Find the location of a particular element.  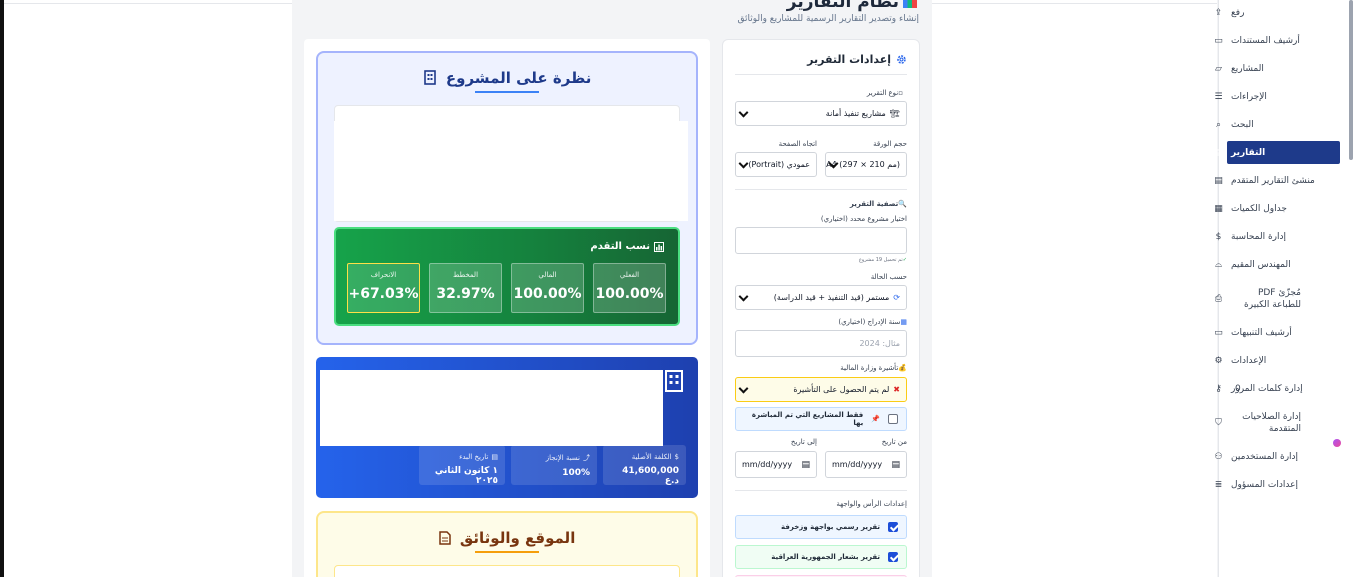

title-underline is located at coordinates (507, 92).